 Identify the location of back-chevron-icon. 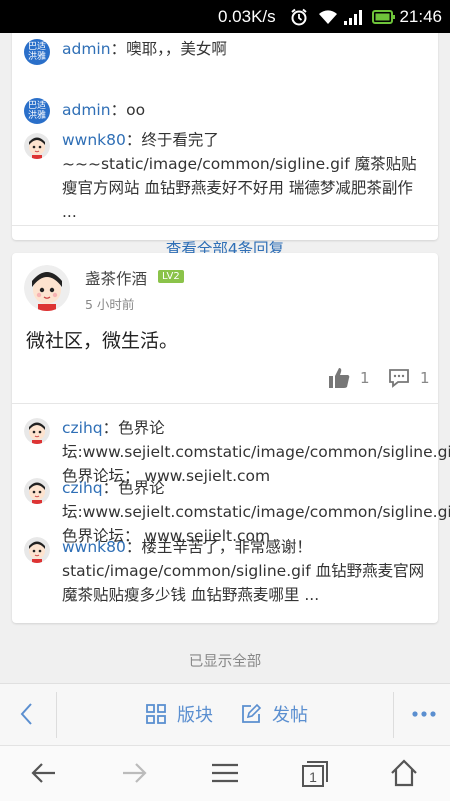
(27, 714).